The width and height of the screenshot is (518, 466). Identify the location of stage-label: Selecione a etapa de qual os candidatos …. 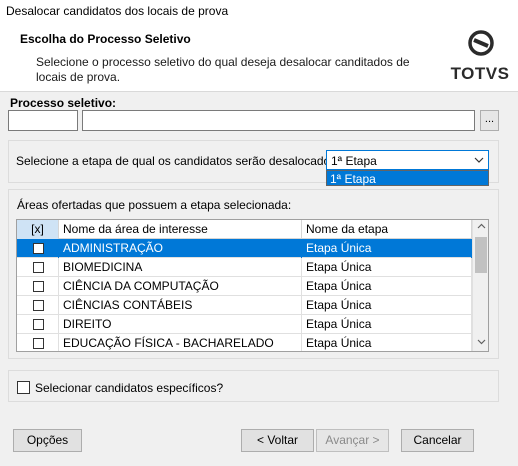
(178, 161).